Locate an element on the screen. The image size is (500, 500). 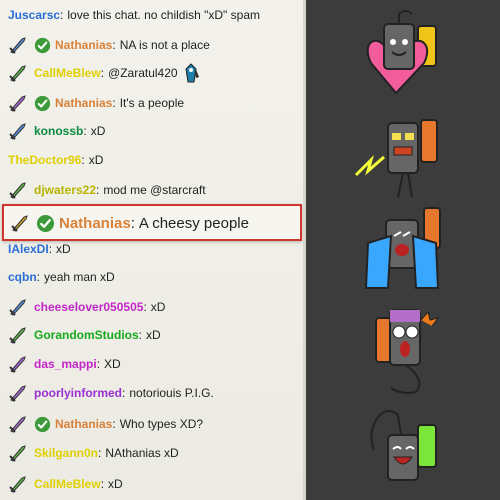
chat-message: cqbn: yeah man xD is located at coordinates (61, 277).